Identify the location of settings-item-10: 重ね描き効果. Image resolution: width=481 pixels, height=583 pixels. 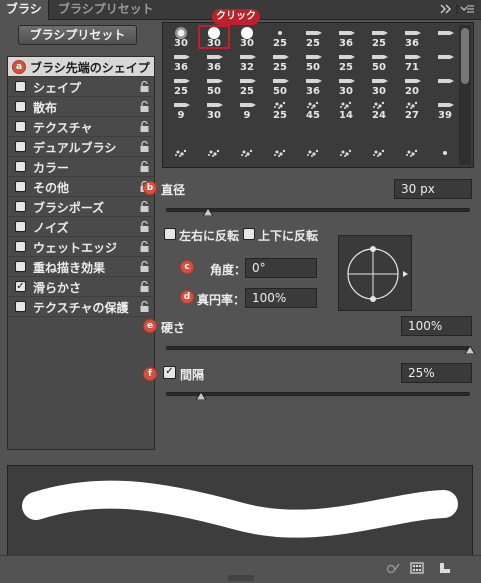
(81, 267).